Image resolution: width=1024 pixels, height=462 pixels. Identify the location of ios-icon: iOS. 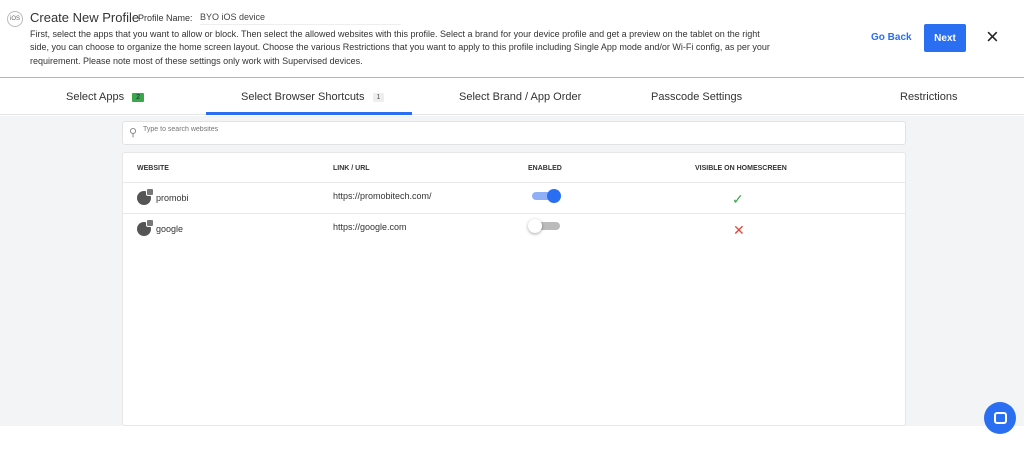
(15, 19).